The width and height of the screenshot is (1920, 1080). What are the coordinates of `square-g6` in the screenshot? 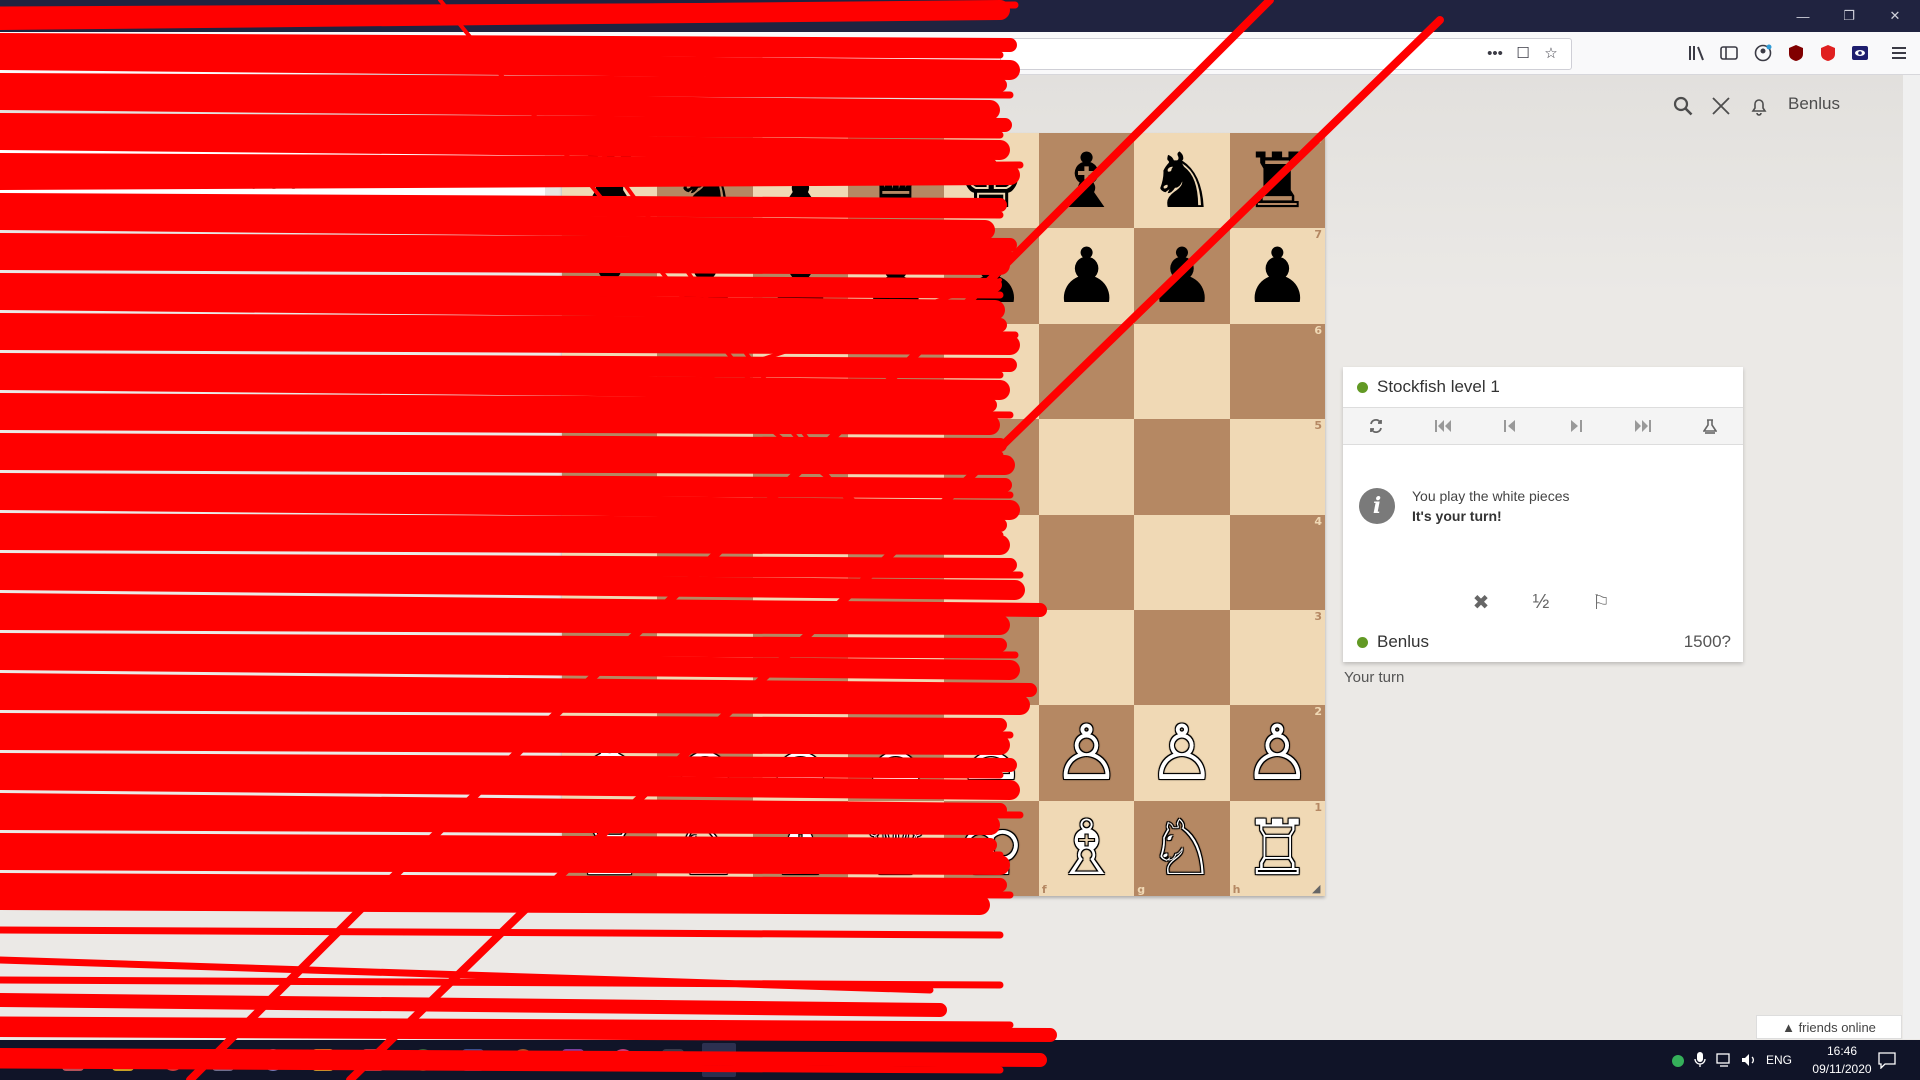 It's located at (1182, 371).